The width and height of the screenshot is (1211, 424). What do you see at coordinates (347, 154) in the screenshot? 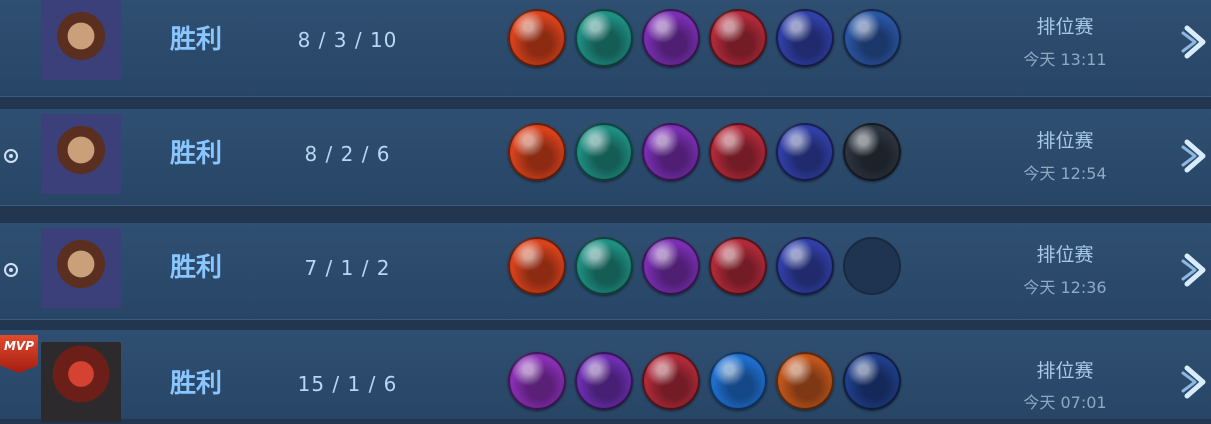
I see `kda-stats: 8 / 2 / 6` at bounding box center [347, 154].